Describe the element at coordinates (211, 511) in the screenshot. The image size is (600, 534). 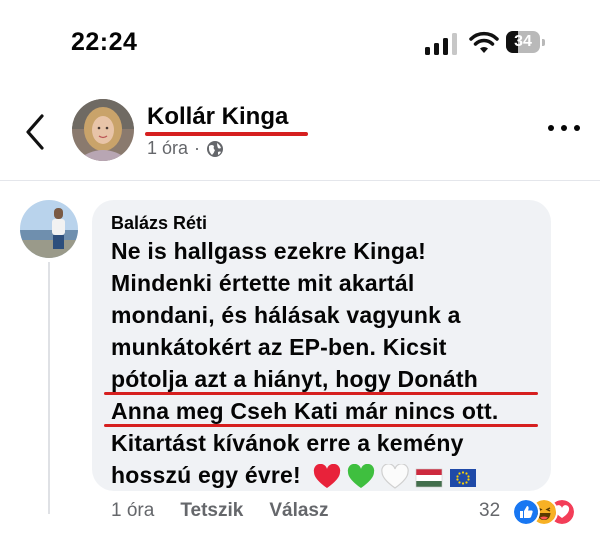
I see `like-button: Tetszik` at that location.